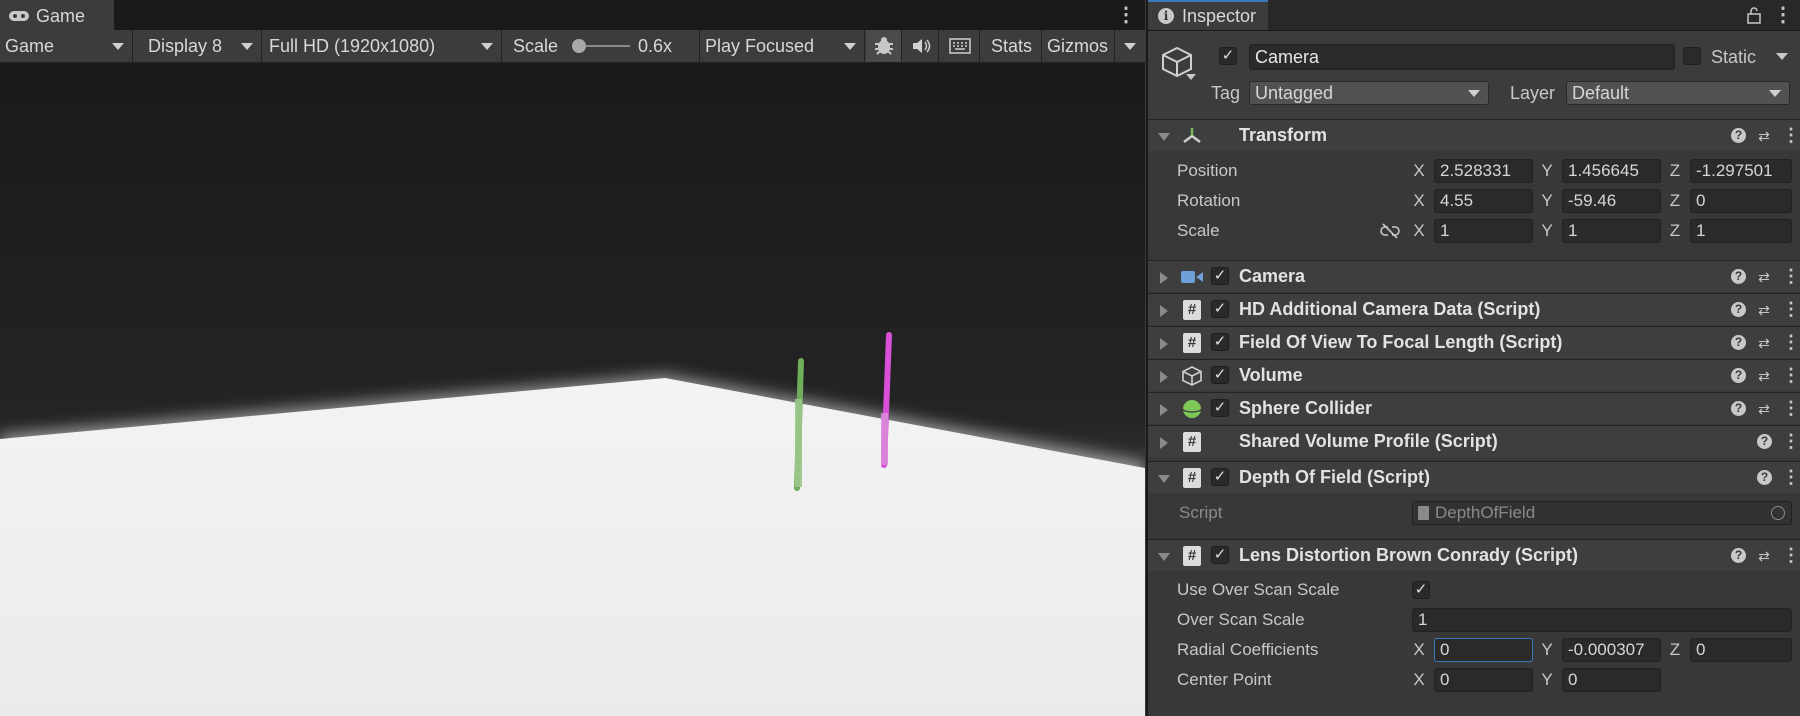  What do you see at coordinates (1419, 201) in the screenshot?
I see `rotation-x-label: X` at bounding box center [1419, 201].